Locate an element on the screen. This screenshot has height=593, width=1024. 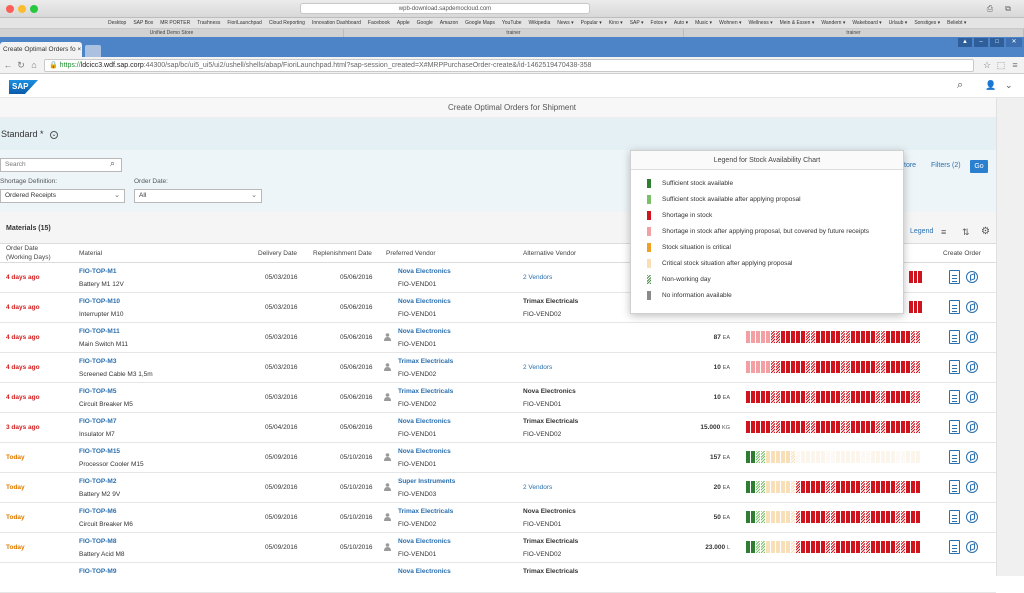
back-icon: ← is located at coordinates (8, 65).